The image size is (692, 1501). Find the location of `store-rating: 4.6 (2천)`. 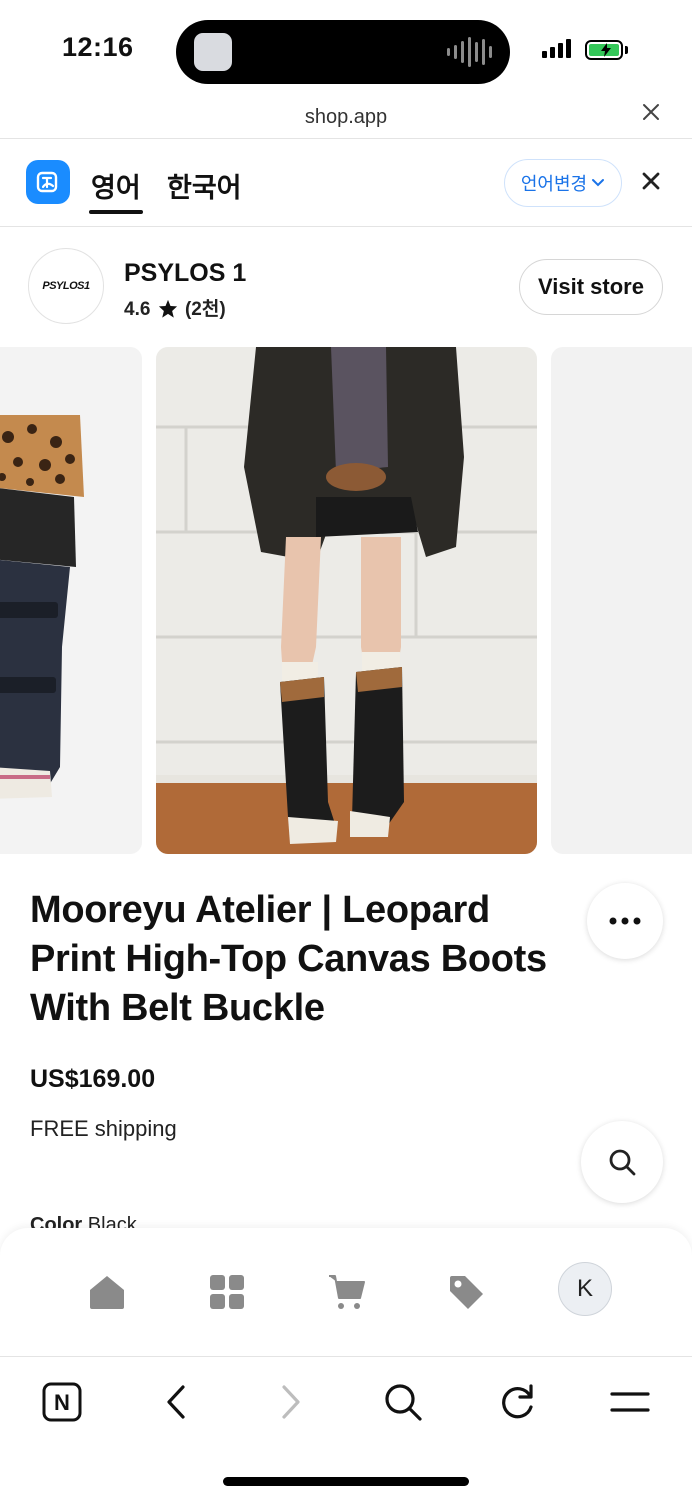

store-rating: 4.6 (2천) is located at coordinates (175, 307).